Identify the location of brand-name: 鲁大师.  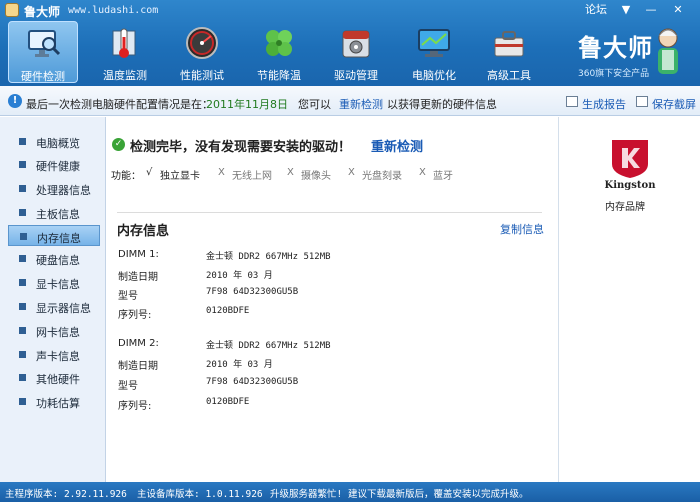
(615, 47).